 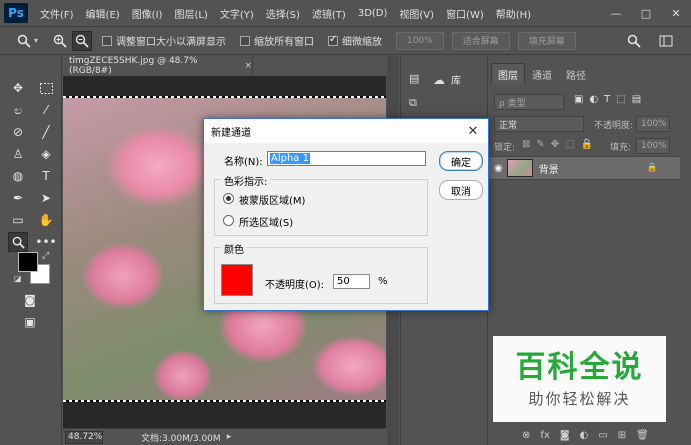 I want to click on zoom-all-windows-option: 缩放所有窗口, so click(x=277, y=40).